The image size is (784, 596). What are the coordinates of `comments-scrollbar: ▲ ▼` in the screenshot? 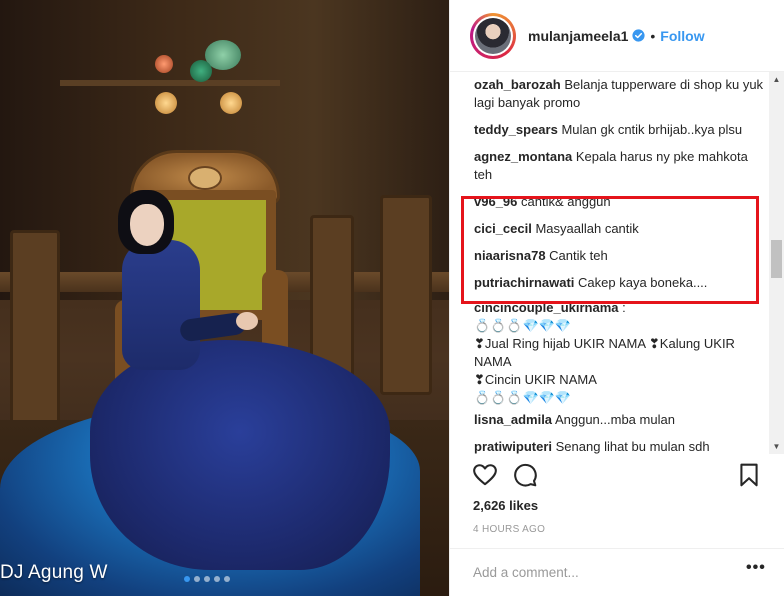 It's located at (776, 263).